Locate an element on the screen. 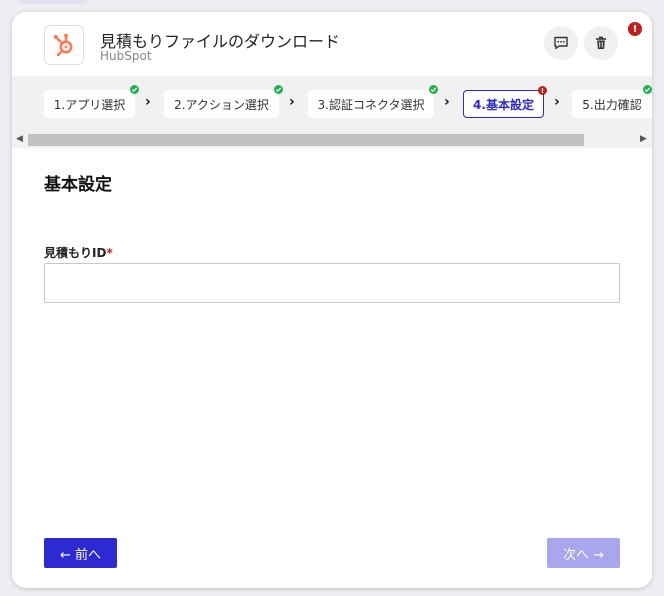 This screenshot has height=596, width=664. scrollbar-thumb is located at coordinates (306, 140).